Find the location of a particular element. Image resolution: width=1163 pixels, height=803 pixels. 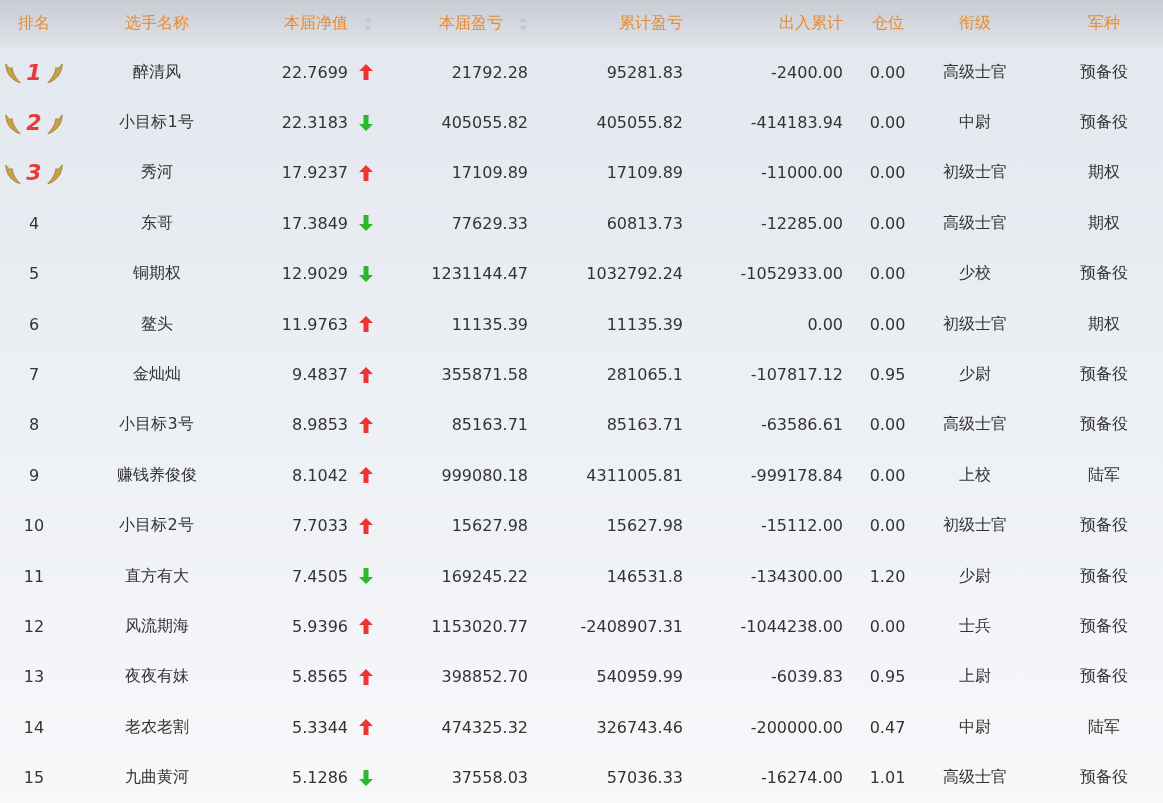

current-pnl: 1153020.77 is located at coordinates (479, 626).